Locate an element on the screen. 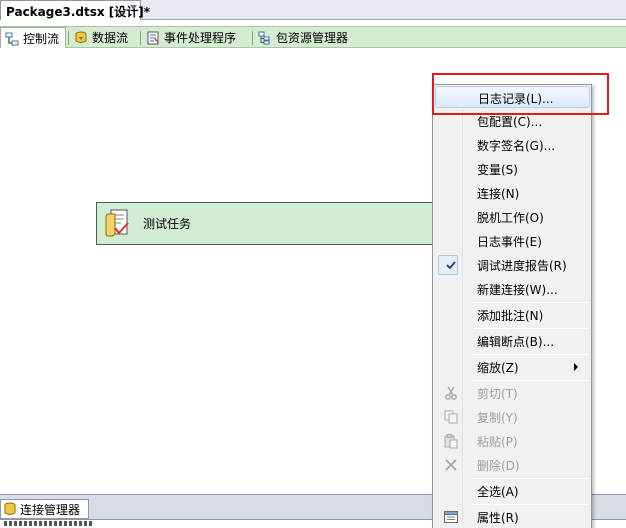 The width and height of the screenshot is (626, 528). menu-item-connections: 连接(N) is located at coordinates (512, 193).